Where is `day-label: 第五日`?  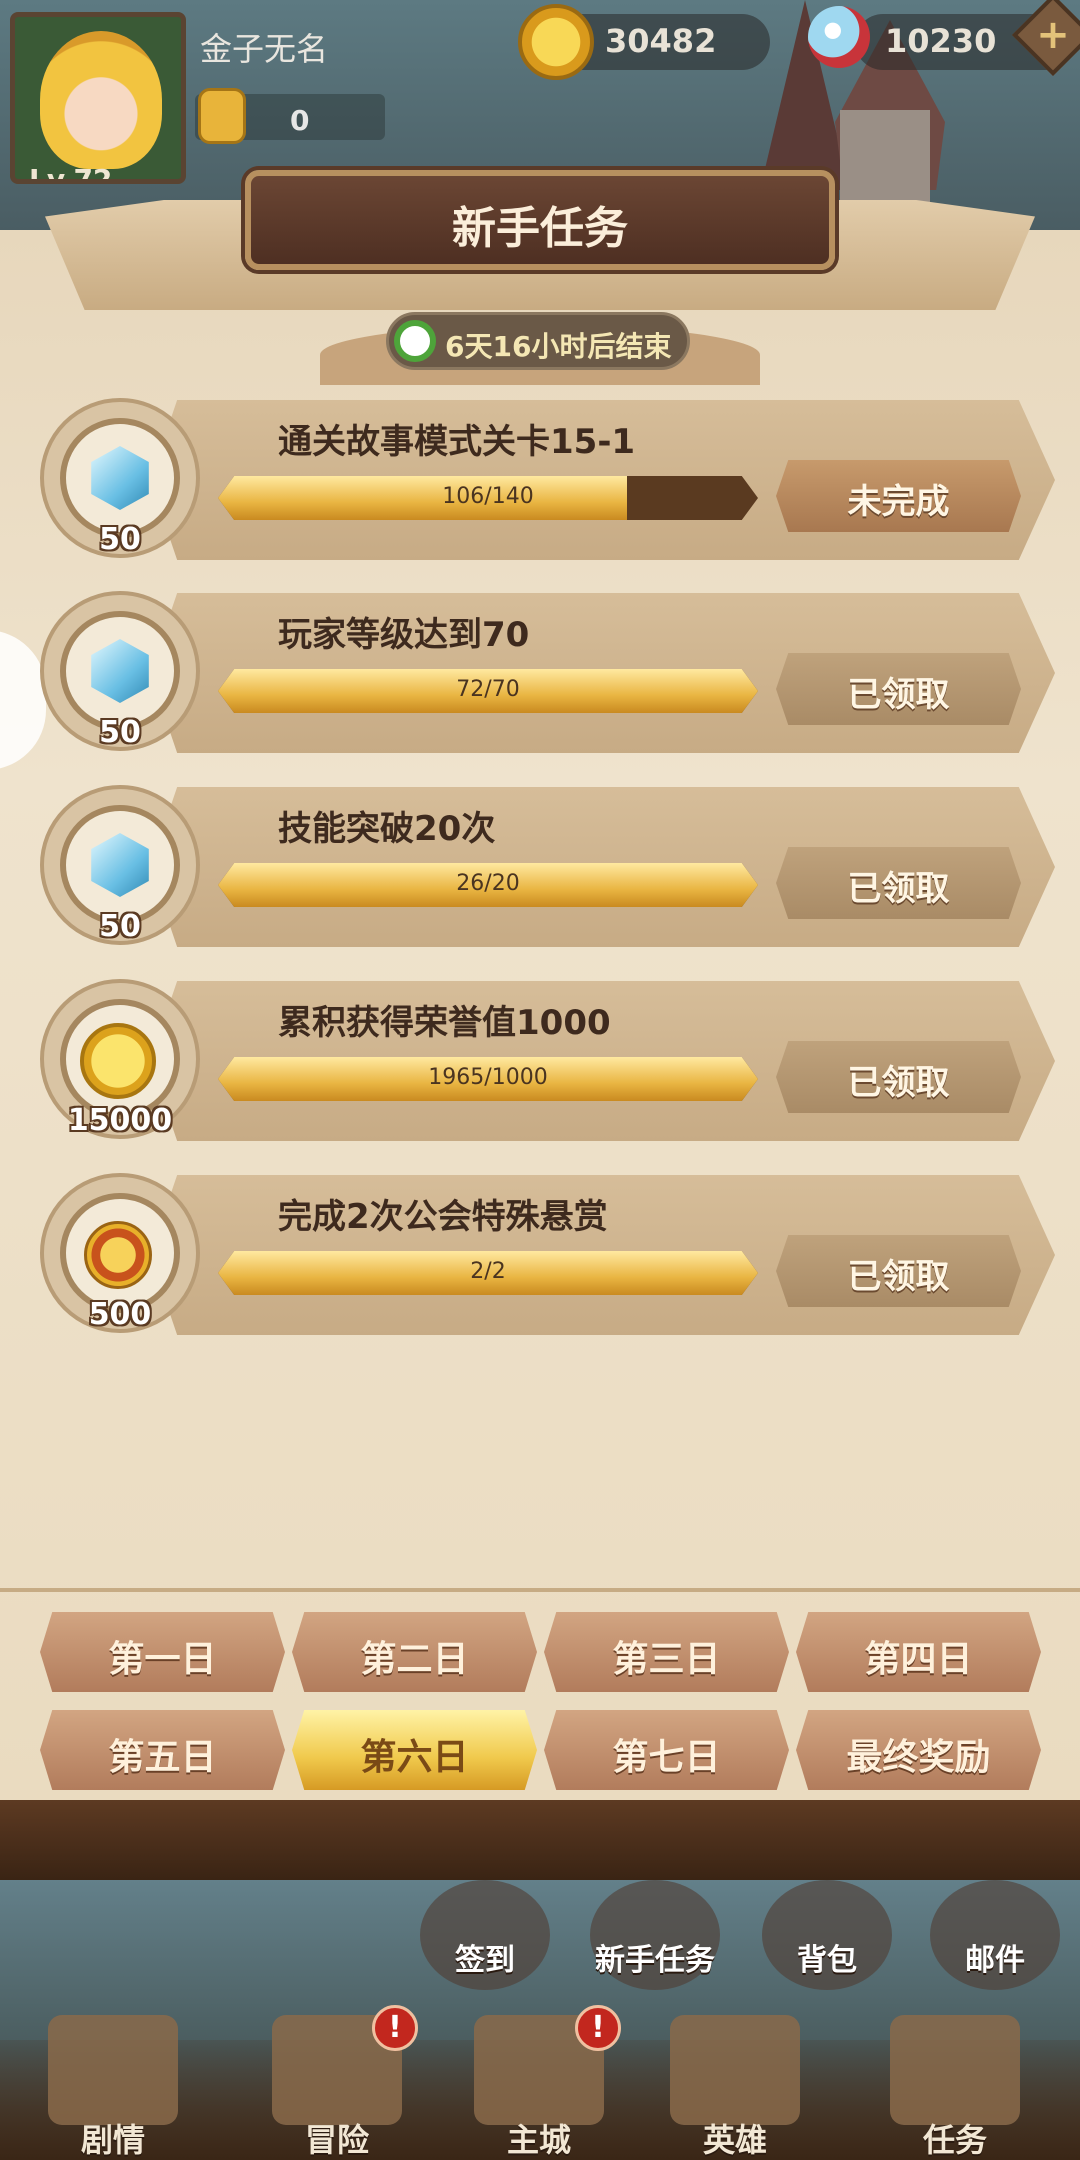 day-label: 第五日 is located at coordinates (162, 1757).